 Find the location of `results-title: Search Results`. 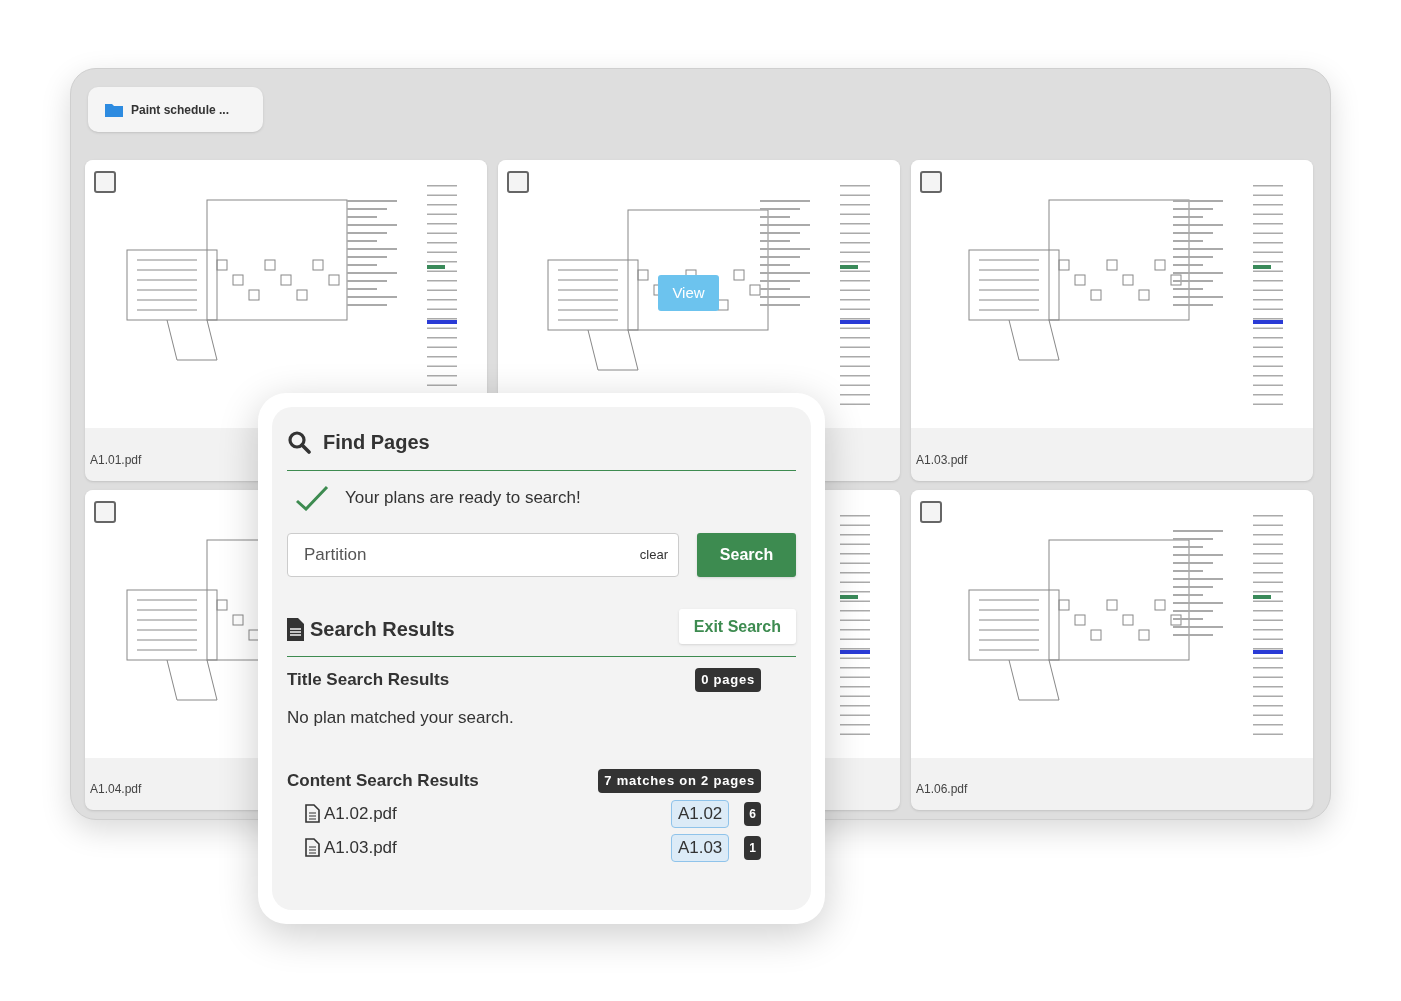

results-title: Search Results is located at coordinates (382, 629).